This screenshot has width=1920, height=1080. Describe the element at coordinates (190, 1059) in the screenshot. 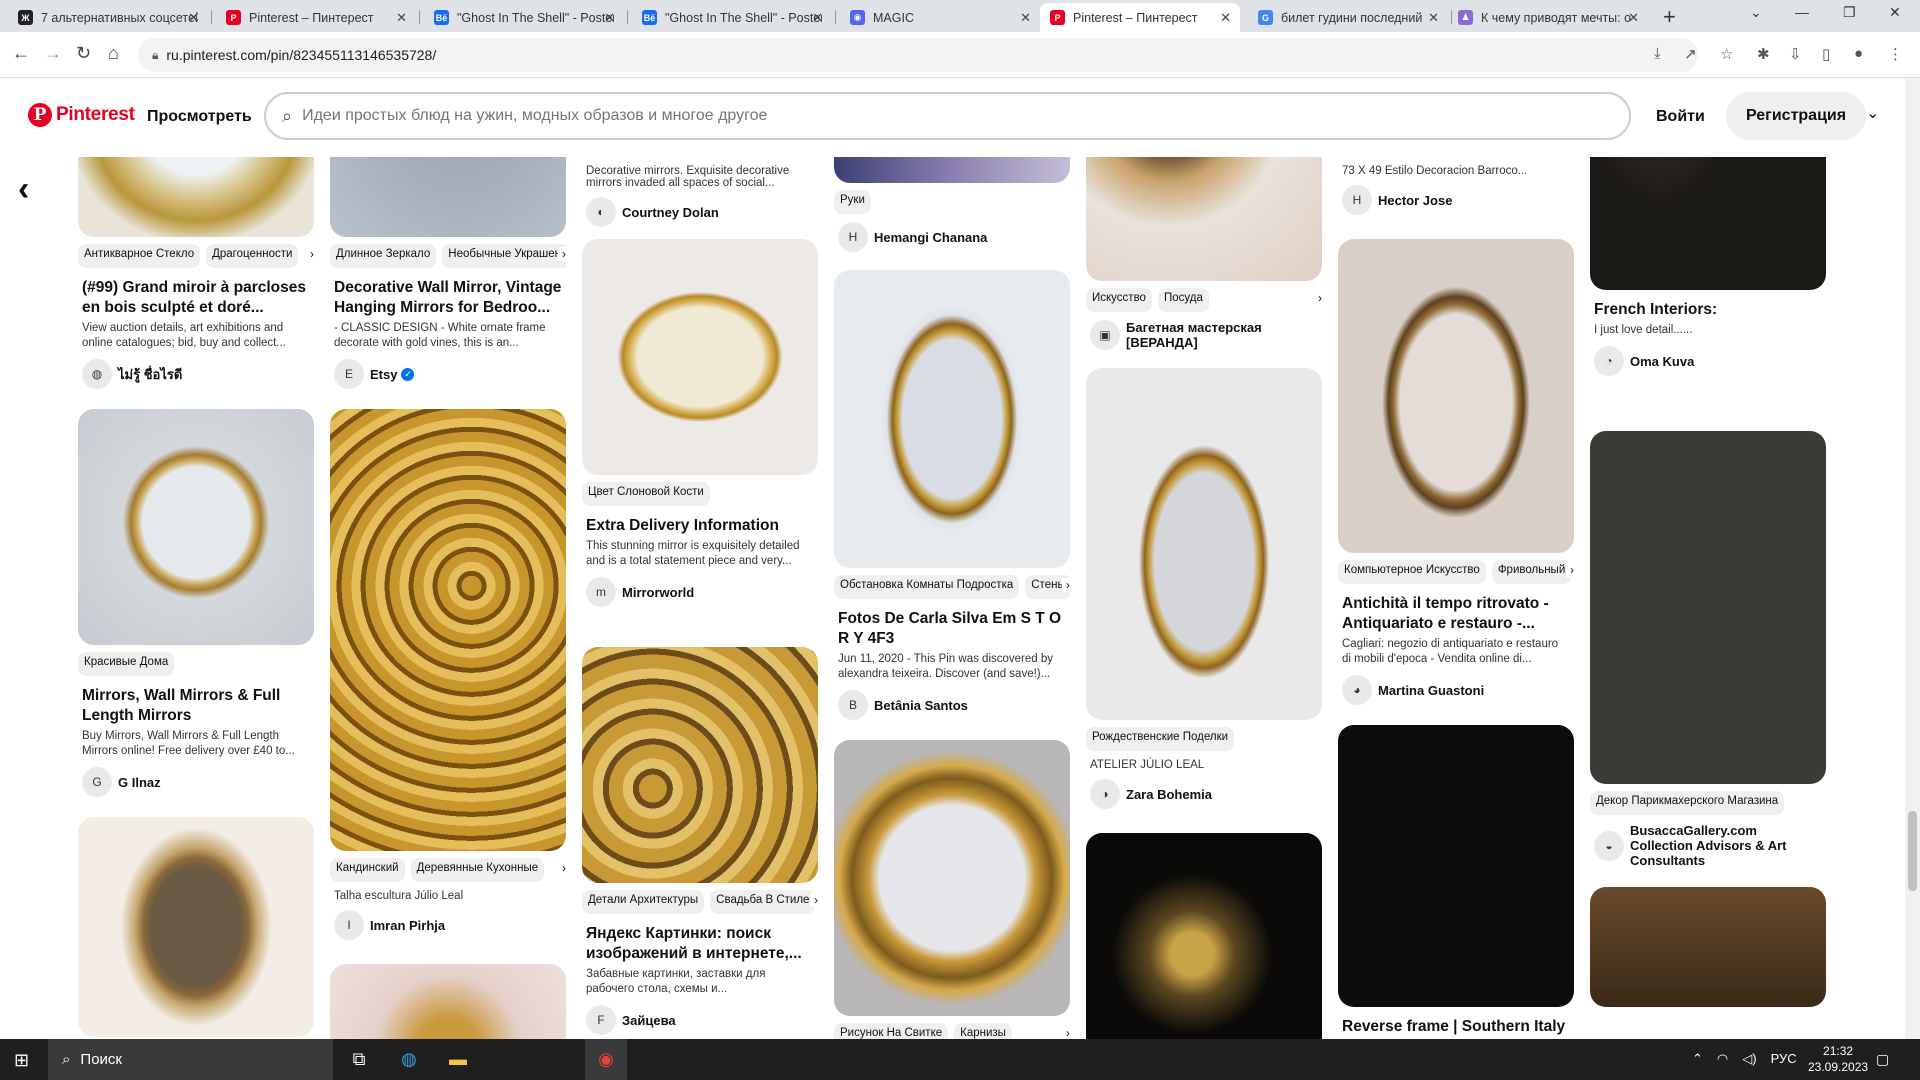

I see `taskbar-search: ⌕ Поиск` at that location.